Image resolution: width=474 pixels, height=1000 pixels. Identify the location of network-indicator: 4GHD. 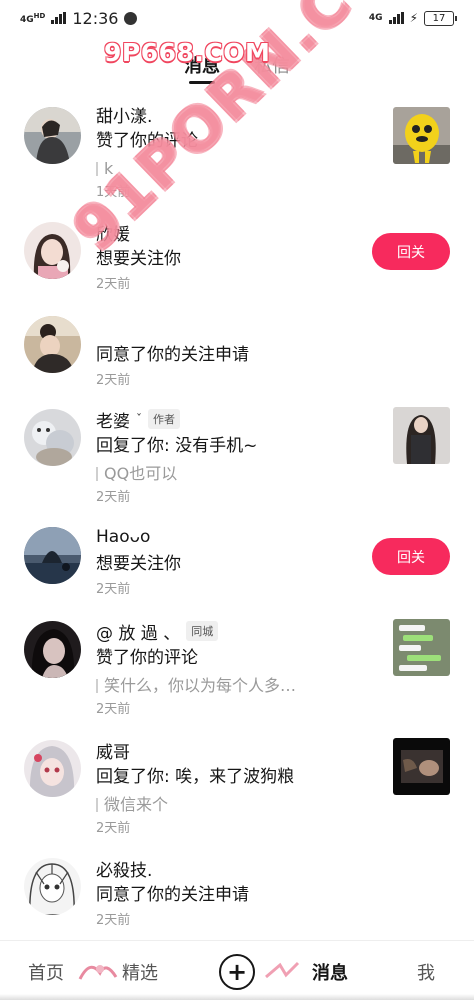
(32, 18).